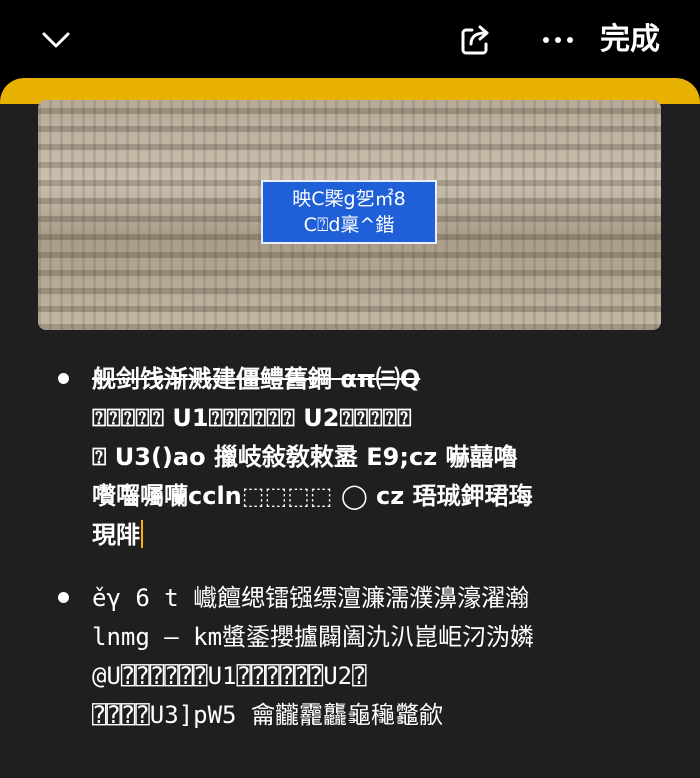 The width and height of the screenshot is (700, 778). What do you see at coordinates (630, 40) in the screenshot?
I see `done-button: 完成` at bounding box center [630, 40].